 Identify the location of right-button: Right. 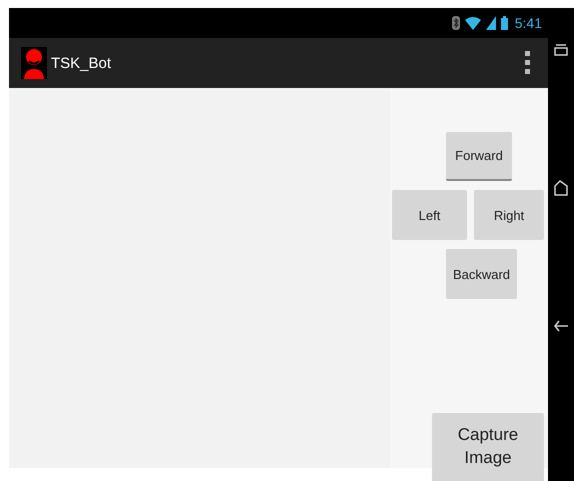
(509, 215).